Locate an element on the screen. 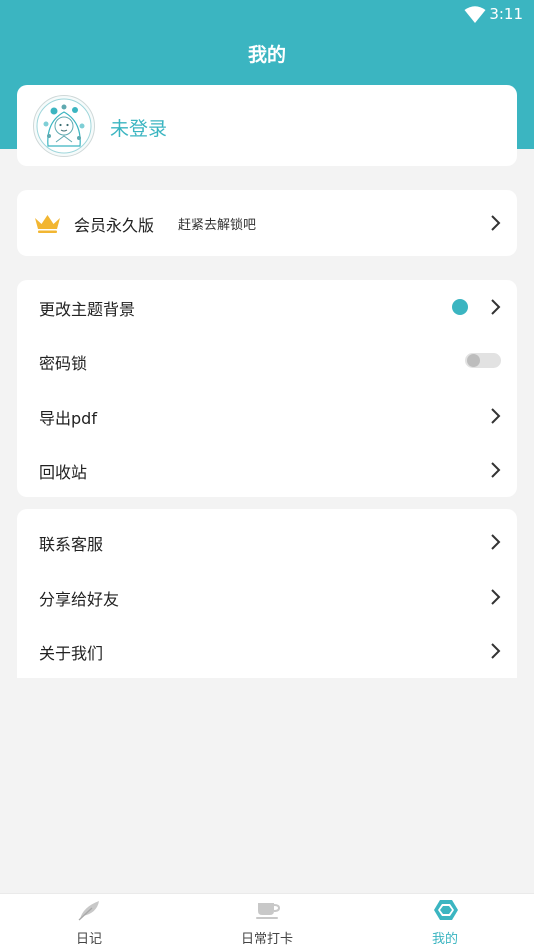 This screenshot has height=950, width=534. share-label: 分享给好友 is located at coordinates (79, 599).